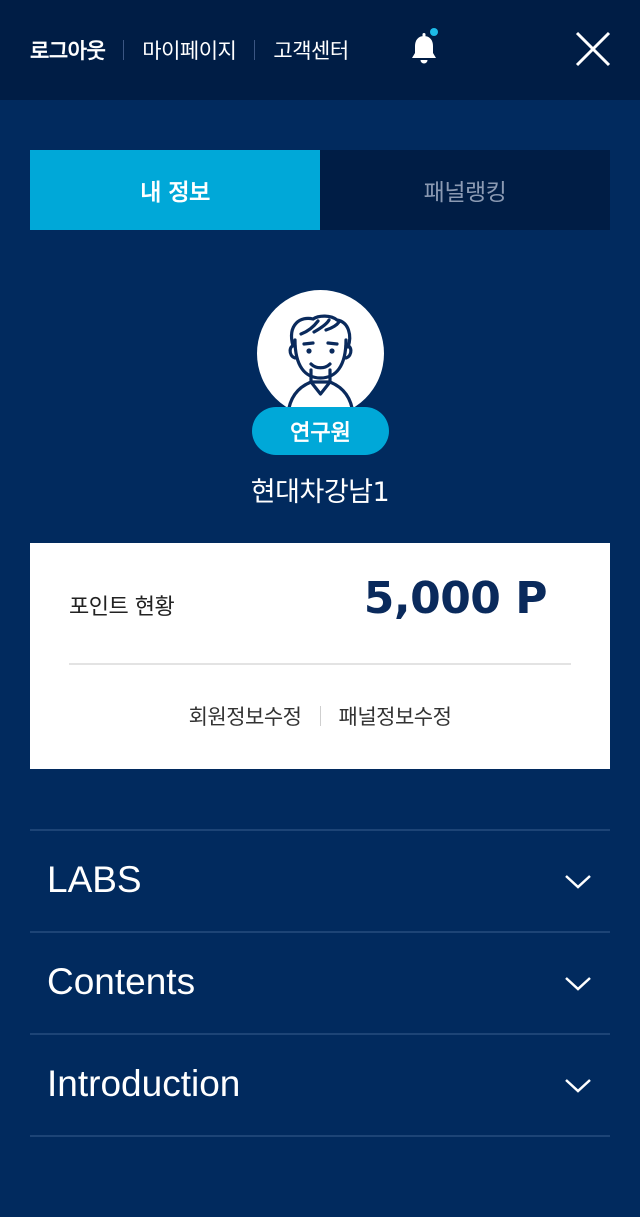 The image size is (640, 1217). Describe the element at coordinates (320, 353) in the screenshot. I see `avatar-icon` at that location.